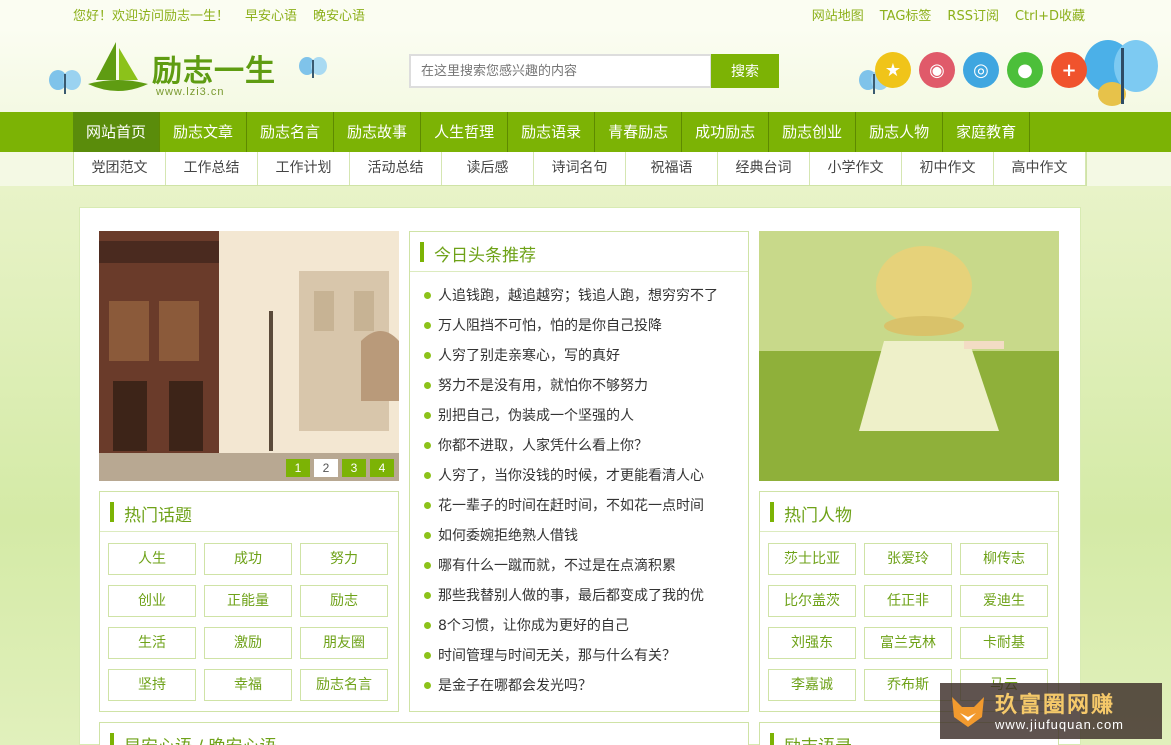  Describe the element at coordinates (151, 16) in the screenshot. I see `welcome-text: 您好！欢迎访问励志一生！` at that location.